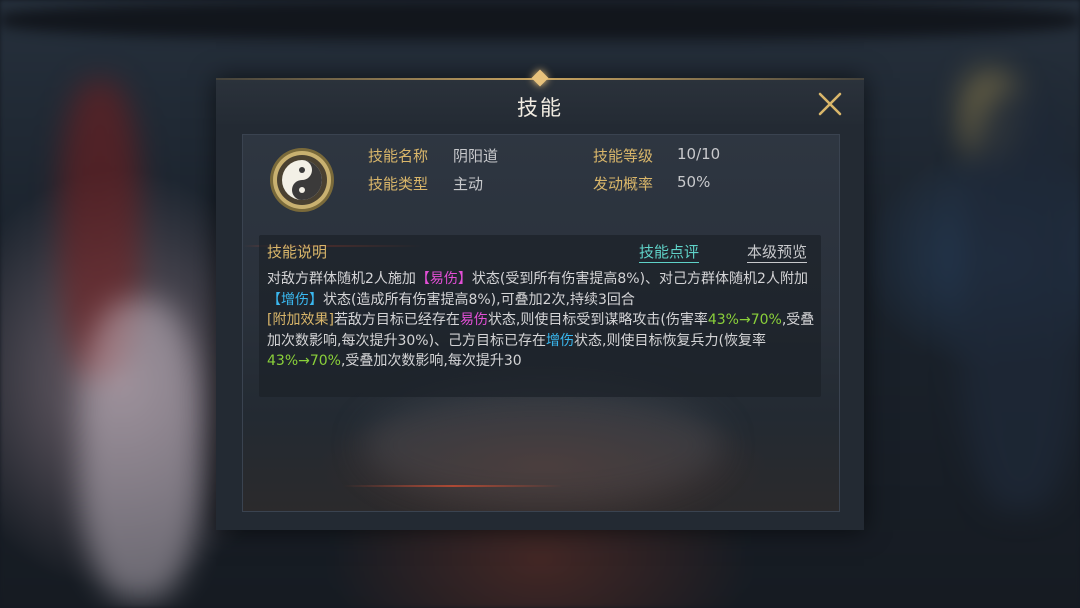  What do you see at coordinates (560, 340) in the screenshot?
I see `buff-keyword: 增伤` at bounding box center [560, 340].